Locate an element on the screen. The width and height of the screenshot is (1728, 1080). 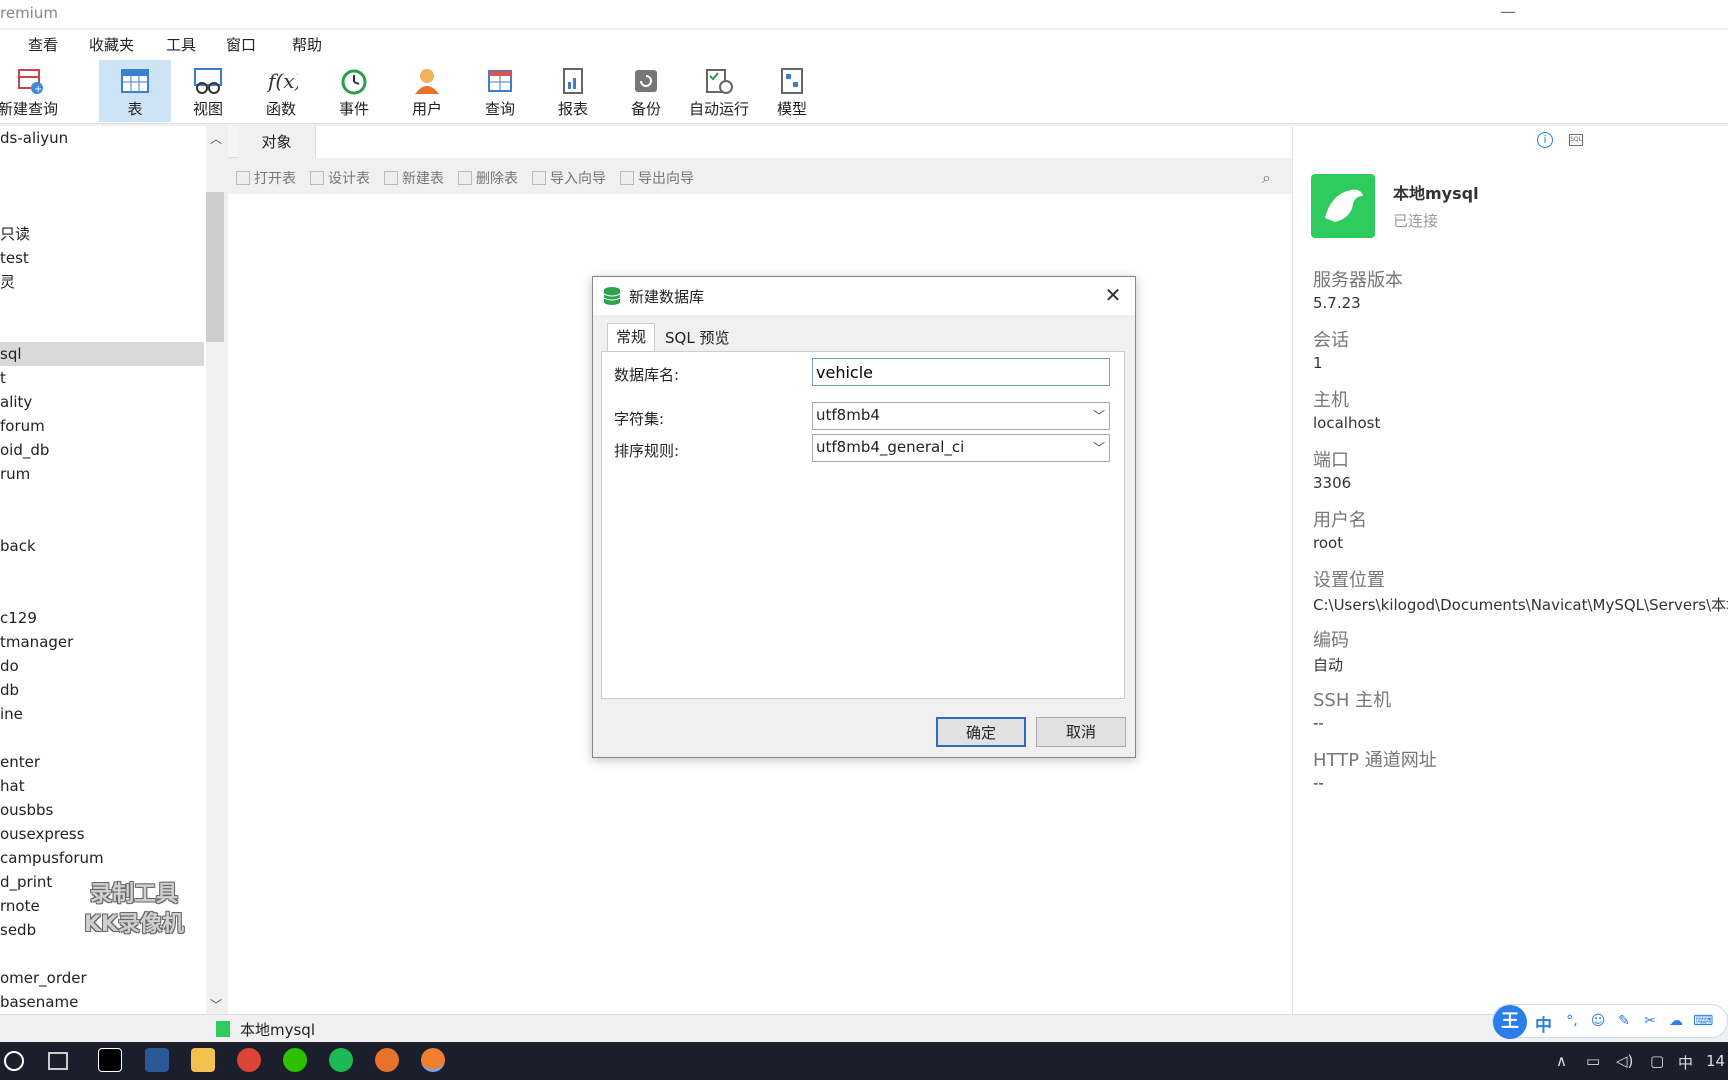
tree-item: enter is located at coordinates (102, 762).